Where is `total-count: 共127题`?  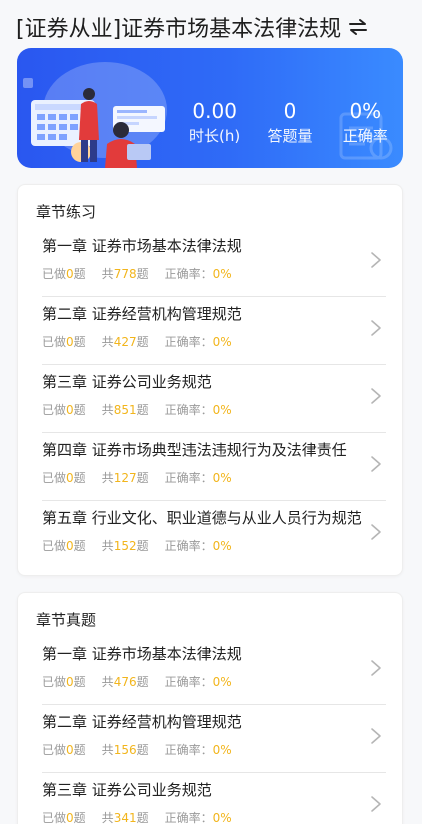
total-count: 共127题 is located at coordinates (125, 477).